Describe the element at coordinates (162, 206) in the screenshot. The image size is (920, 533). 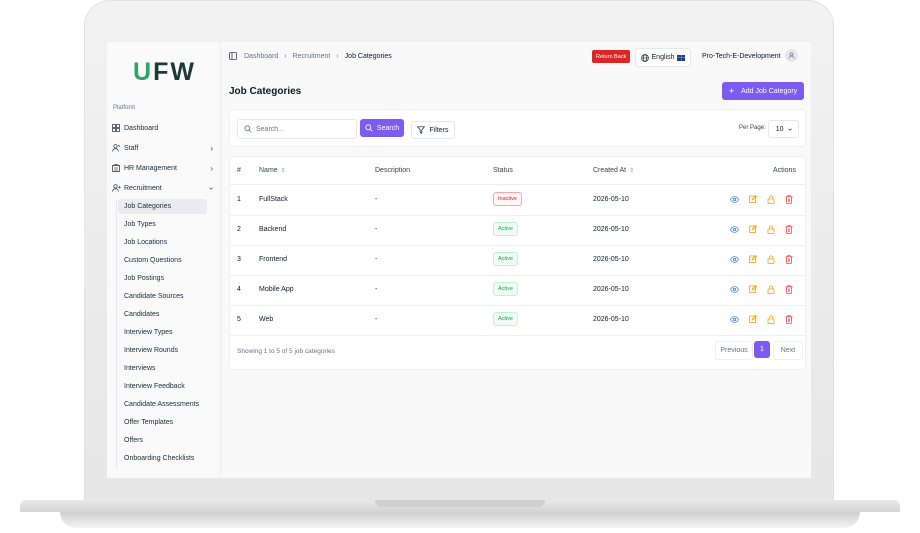
I see `submenu-job-categories: Job Categories` at that location.